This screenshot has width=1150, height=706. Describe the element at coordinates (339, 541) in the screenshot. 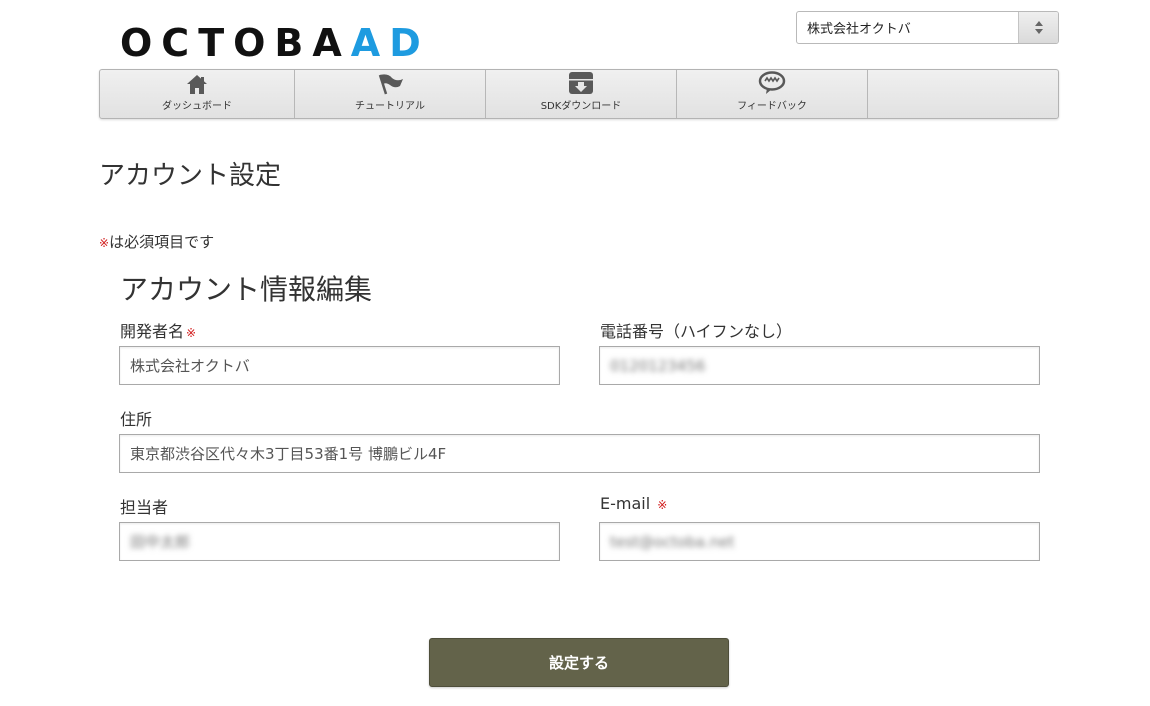

I see `contact-person-input: 田中太郎` at that location.